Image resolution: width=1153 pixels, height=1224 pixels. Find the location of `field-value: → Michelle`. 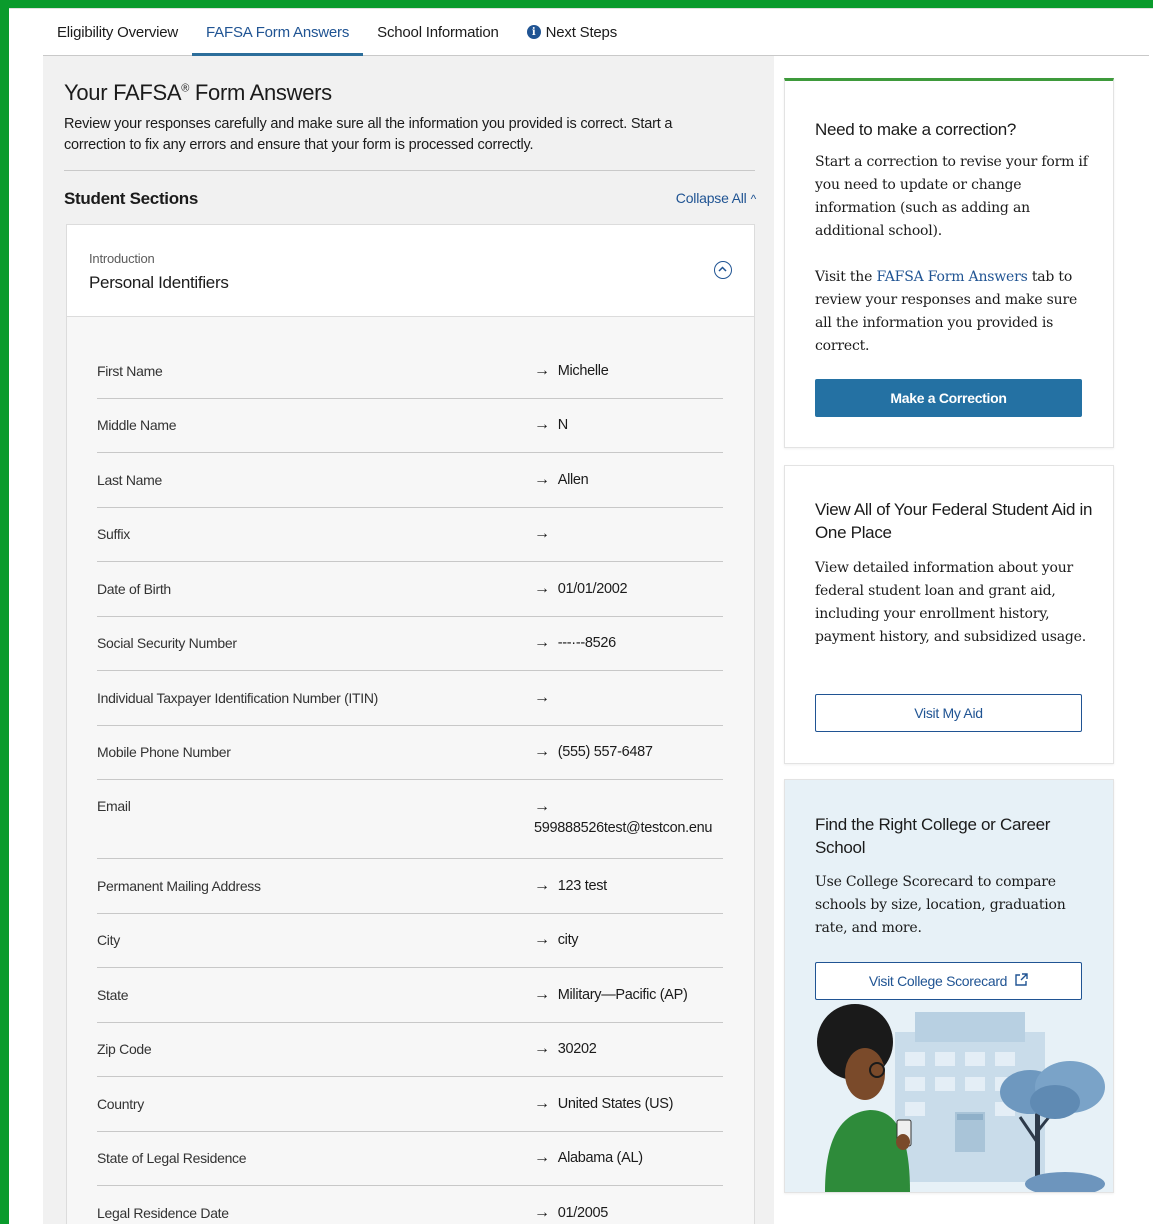

field-value: → Michelle is located at coordinates (628, 371).